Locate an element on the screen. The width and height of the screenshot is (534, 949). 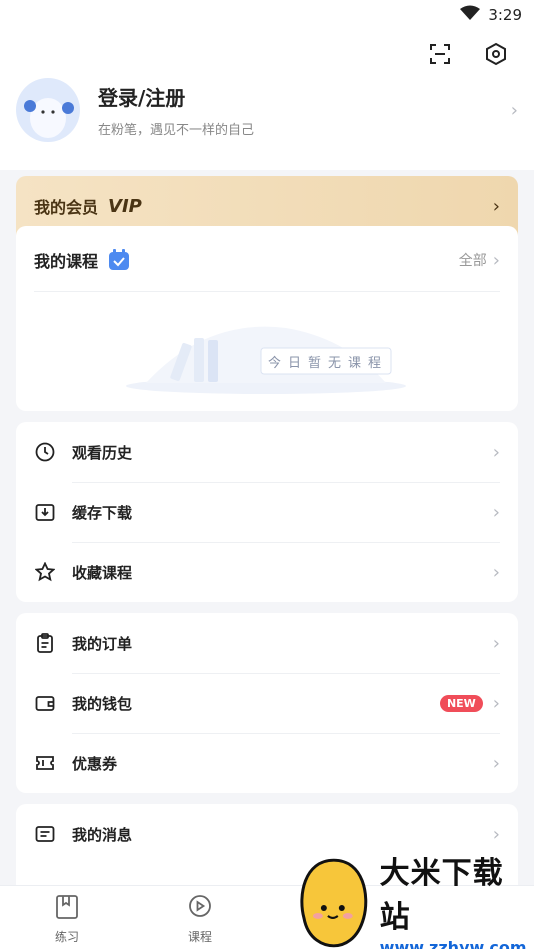
scan-icon is located at coordinates (440, 54).